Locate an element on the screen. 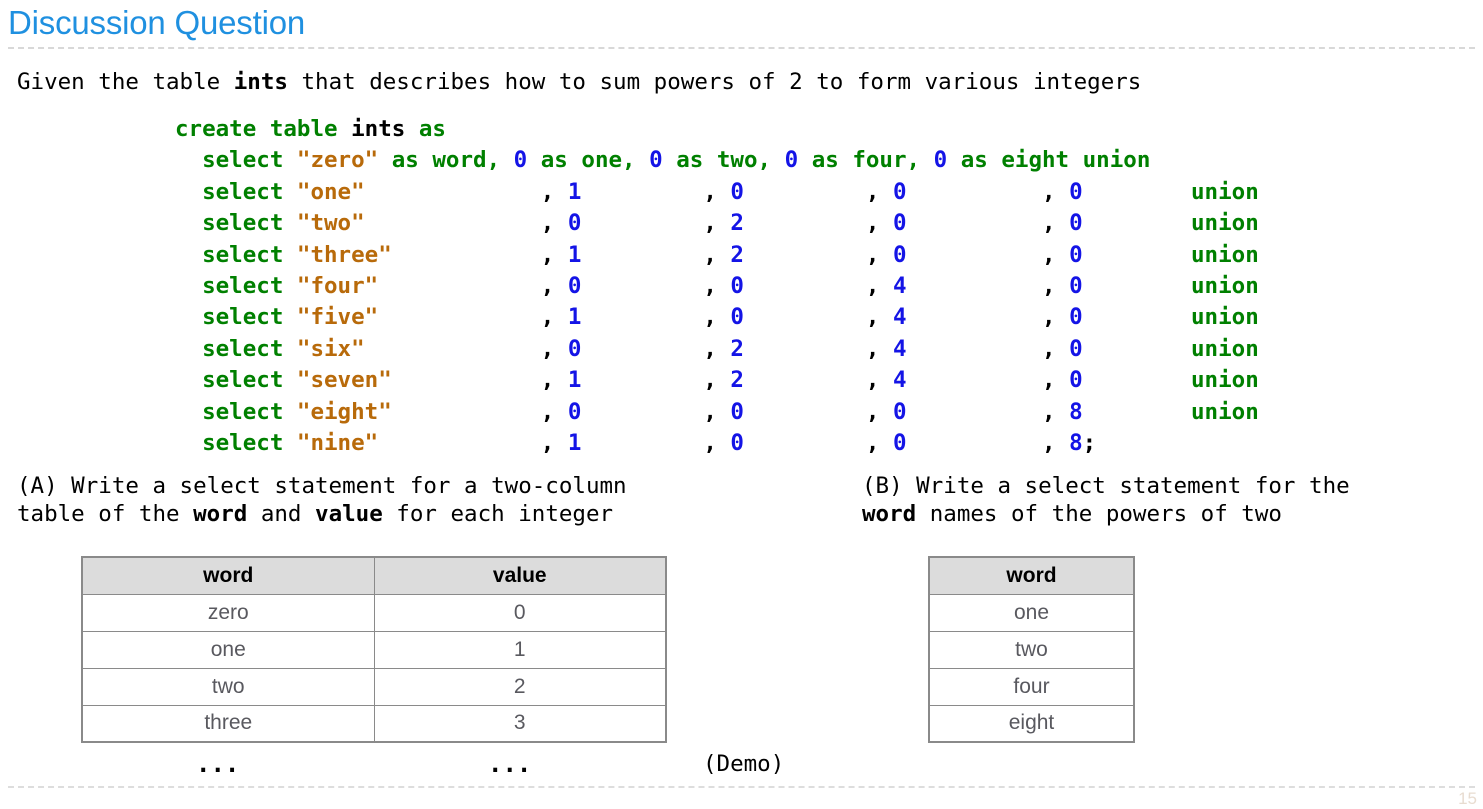 Image resolution: width=1483 pixels, height=809 pixels. table-row: zero 0 is located at coordinates (374, 612).